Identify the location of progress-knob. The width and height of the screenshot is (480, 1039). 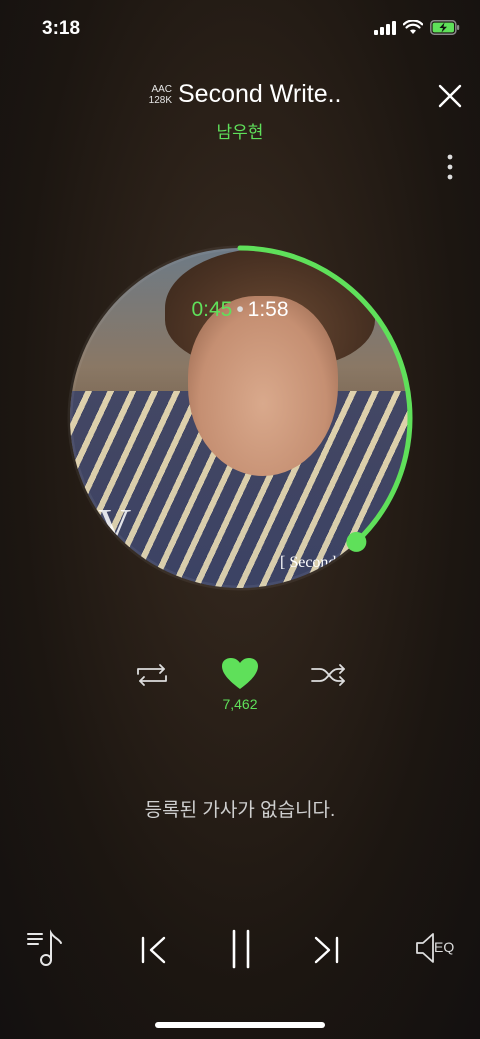
(356, 541).